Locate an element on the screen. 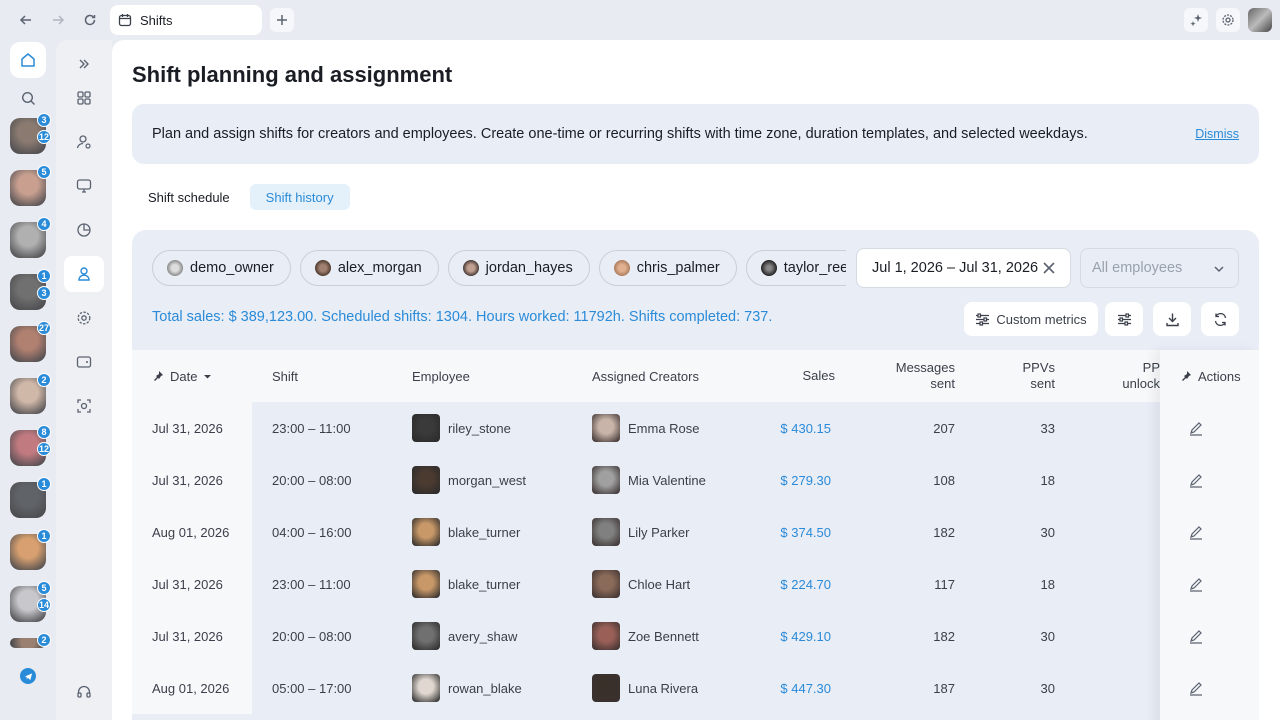  columns-settings-button is located at coordinates (1124, 319).